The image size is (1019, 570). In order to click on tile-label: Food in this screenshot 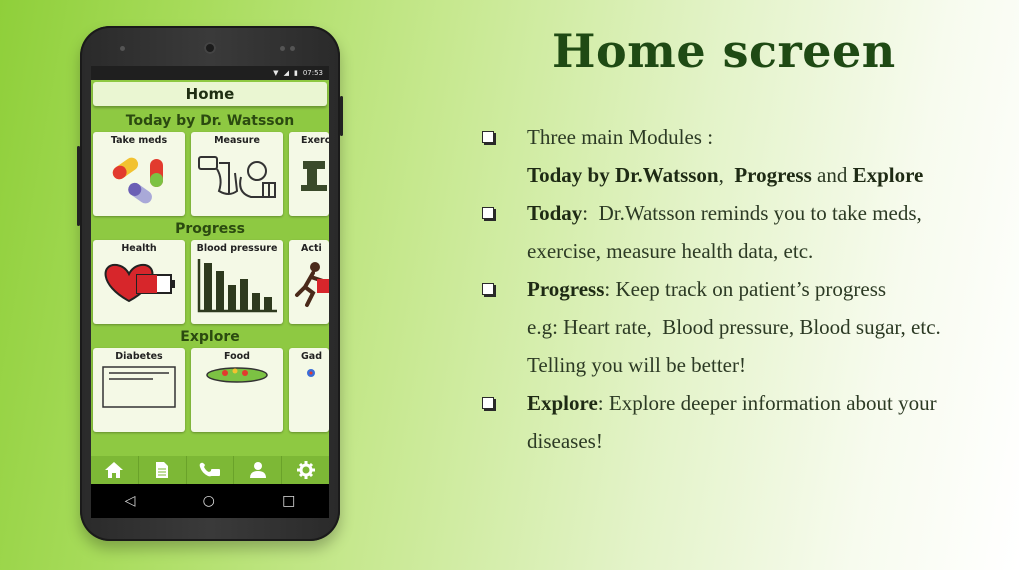, I will do `click(237, 356)`.